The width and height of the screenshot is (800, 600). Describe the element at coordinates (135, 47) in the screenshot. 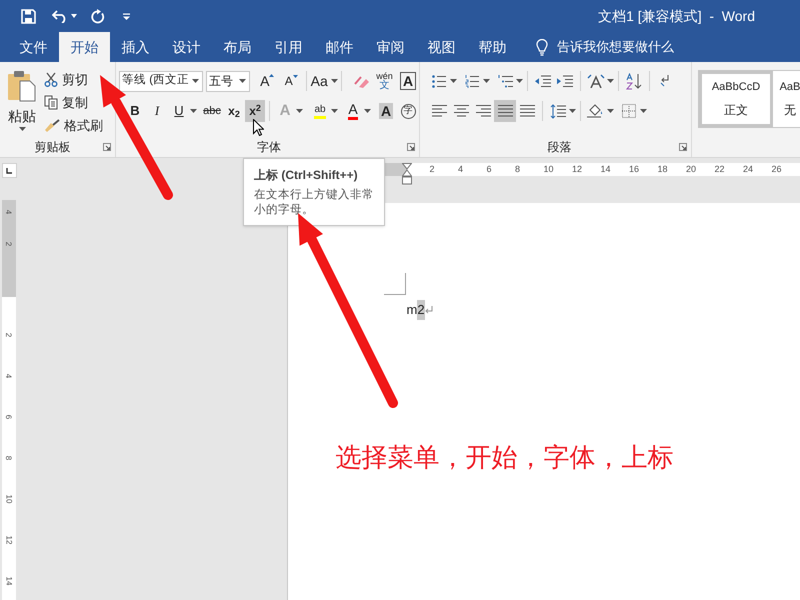

I see `ribbon-tab: 插入` at that location.